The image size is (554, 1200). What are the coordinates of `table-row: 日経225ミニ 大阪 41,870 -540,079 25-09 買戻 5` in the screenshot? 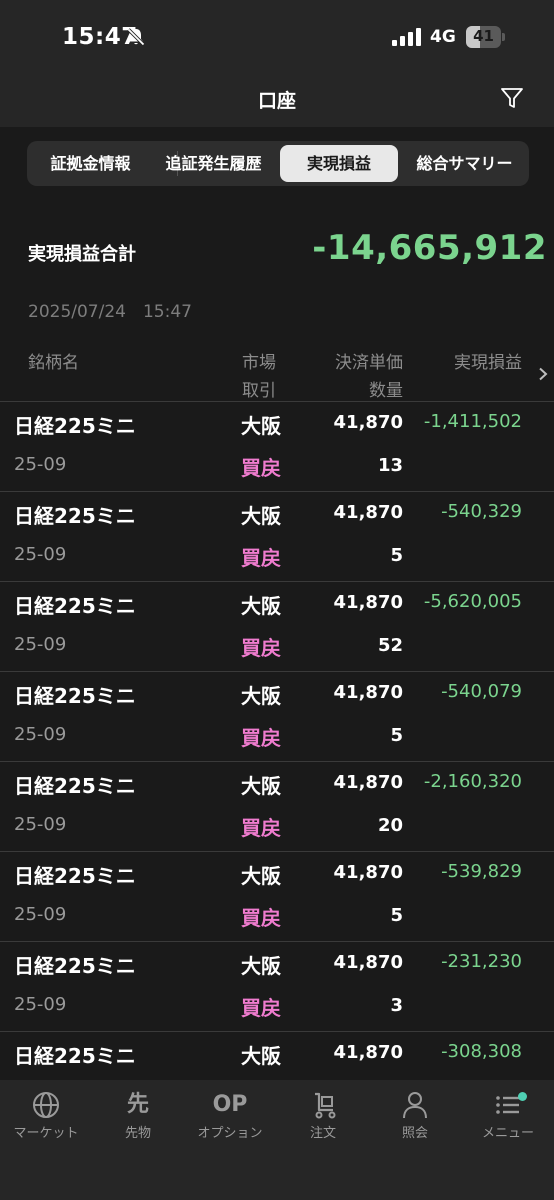 It's located at (277, 716).